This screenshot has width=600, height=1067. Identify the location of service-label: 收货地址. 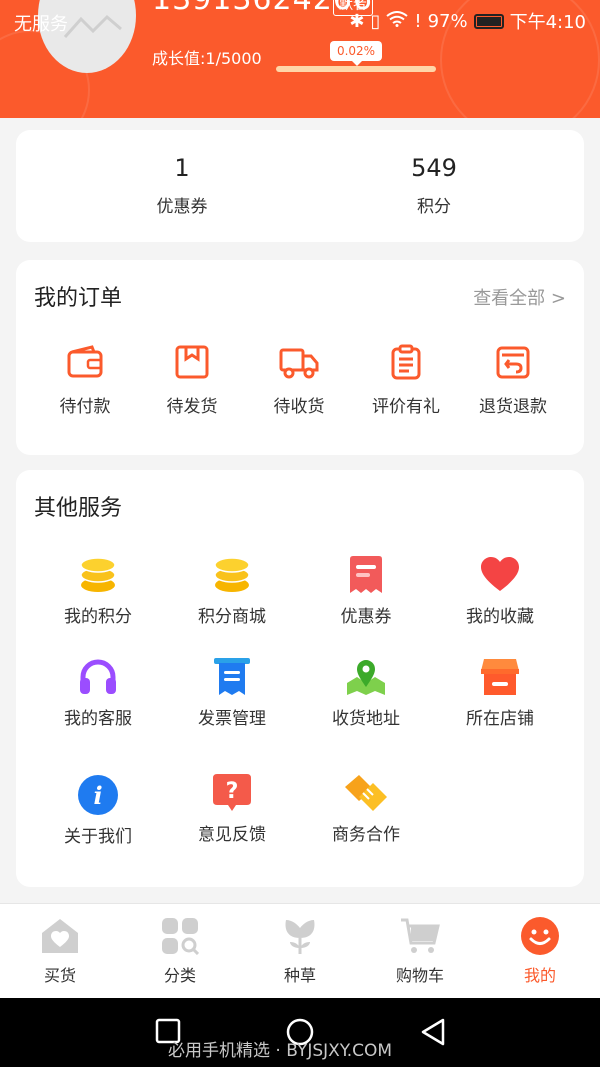
(366, 719).